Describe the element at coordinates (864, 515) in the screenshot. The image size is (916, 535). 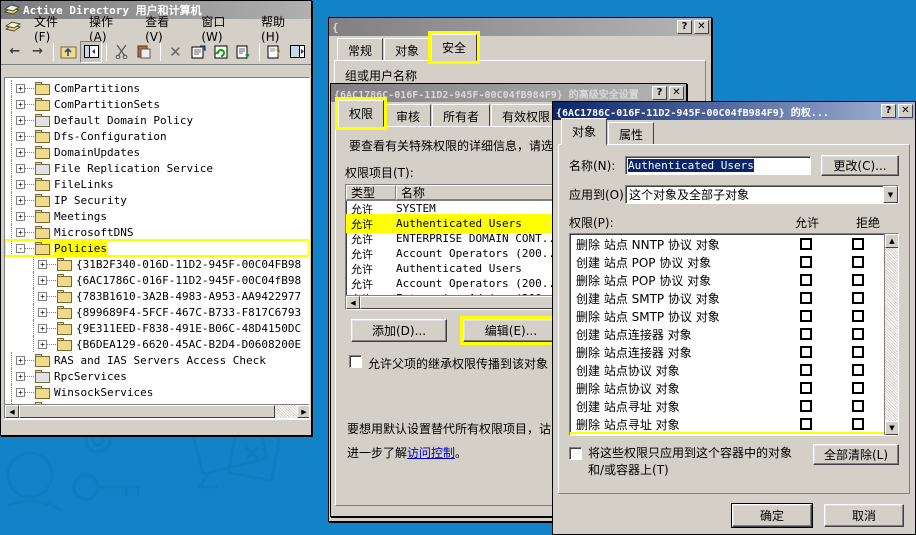
I see `cancel-button: 取消` at that location.